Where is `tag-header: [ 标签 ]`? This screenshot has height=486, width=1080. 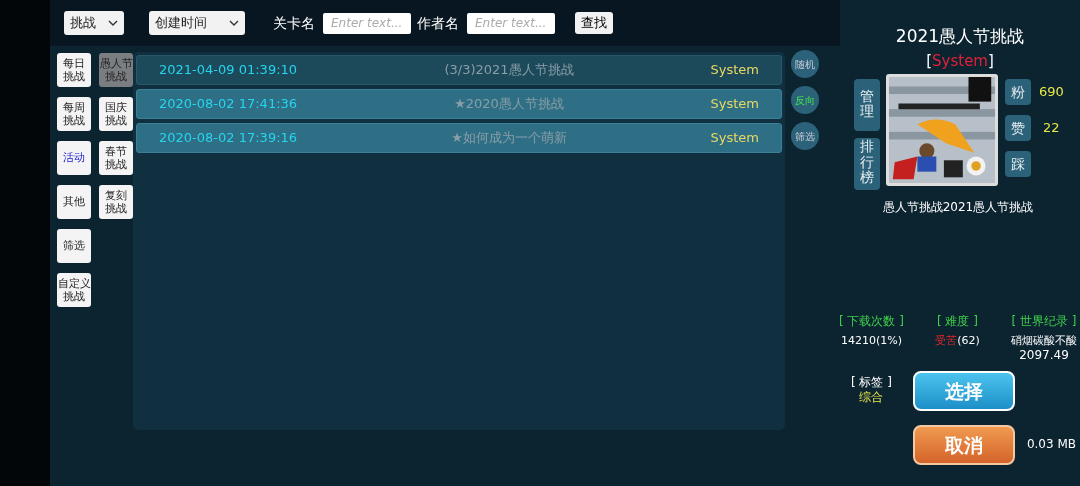 tag-header: [ 标签 ] is located at coordinates (871, 382).